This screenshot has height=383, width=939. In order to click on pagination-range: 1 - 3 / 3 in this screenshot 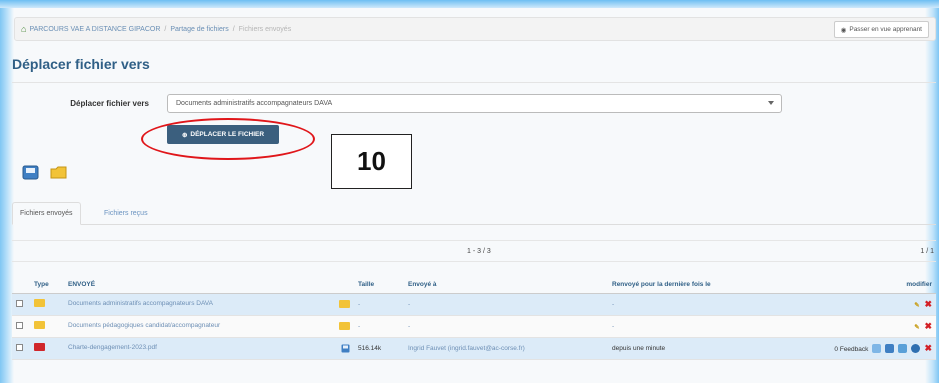, I will do `click(479, 251)`.